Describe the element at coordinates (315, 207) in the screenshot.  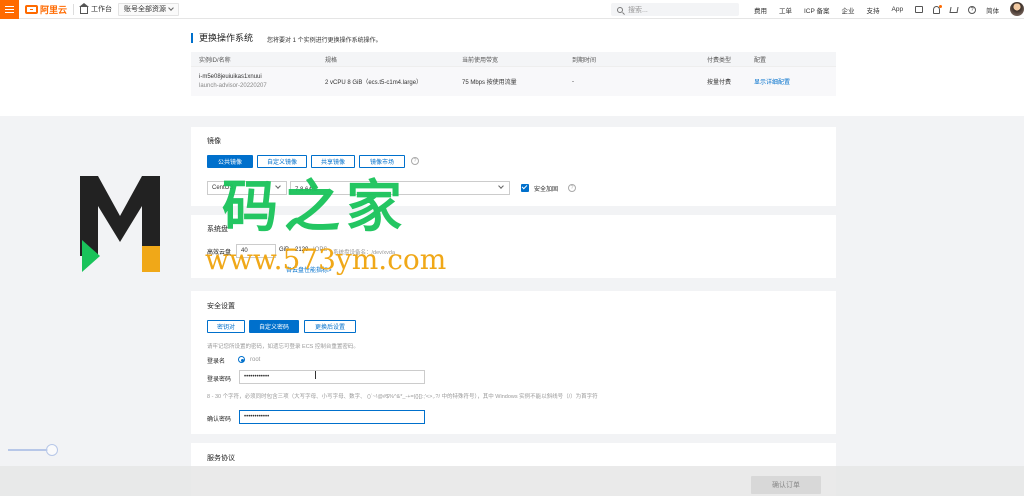
I see `watermark-text: 码之家` at that location.